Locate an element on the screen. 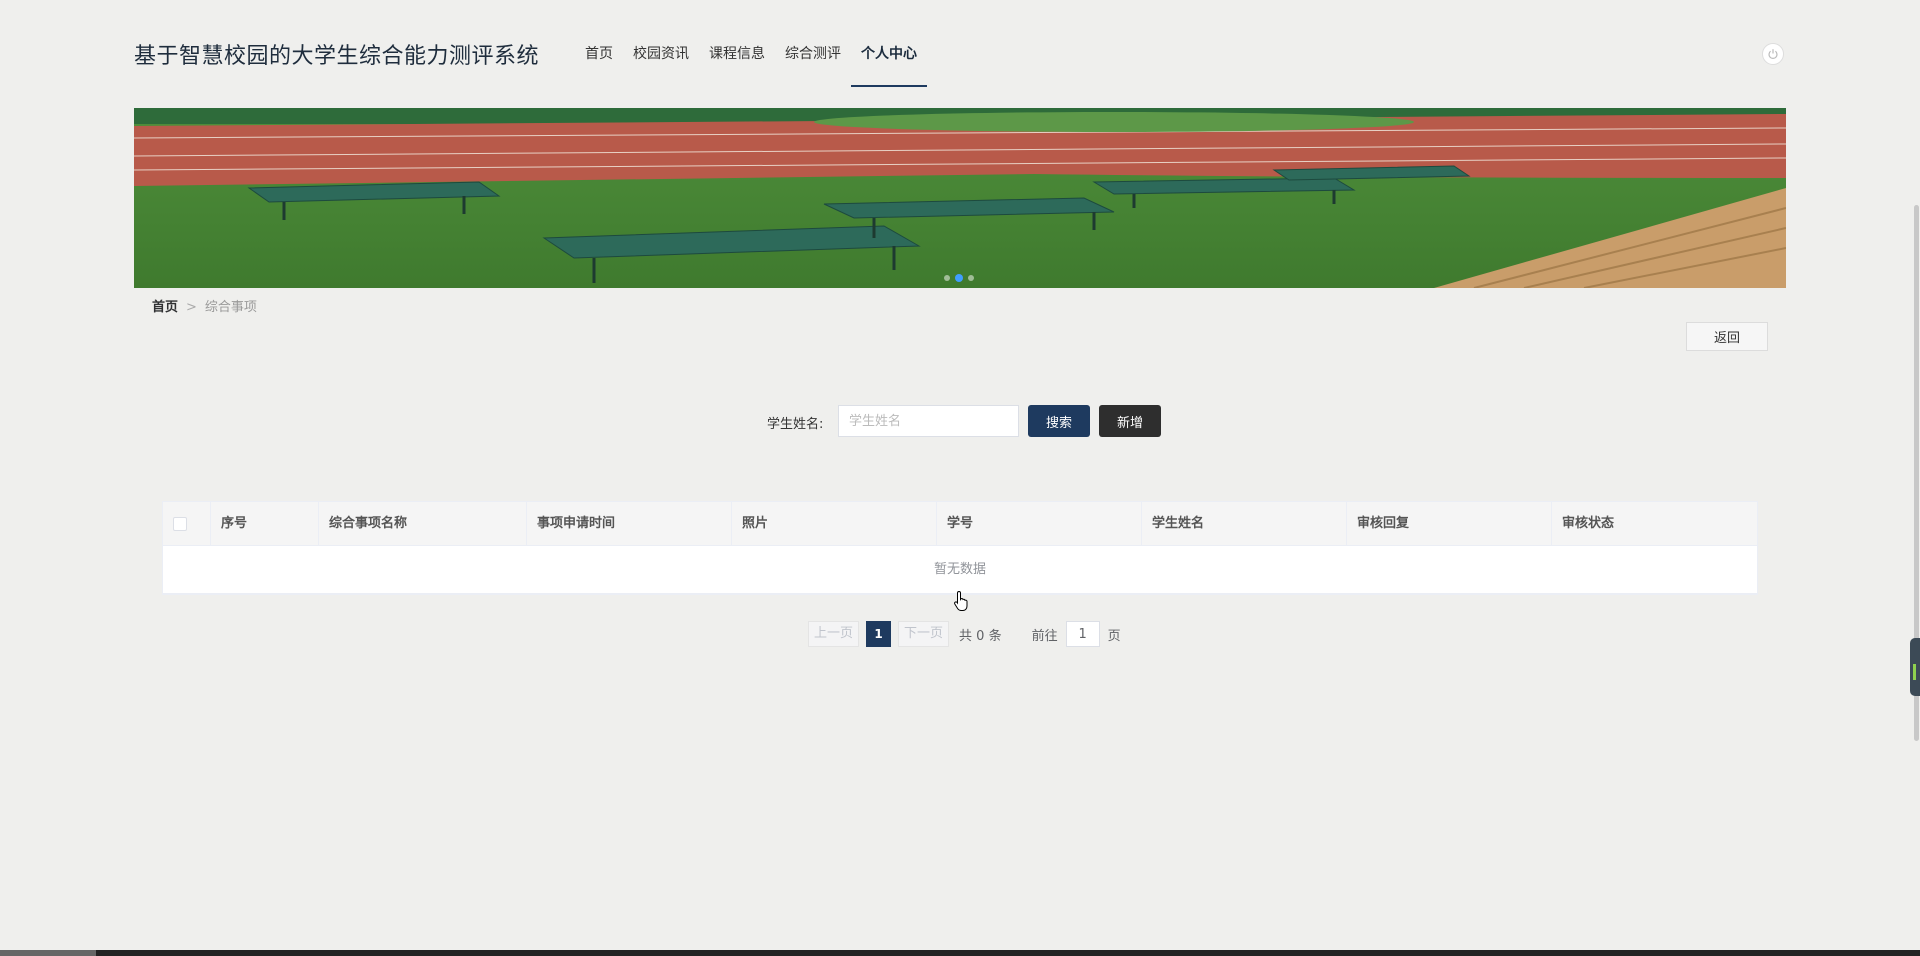  column-header: 审核回复 is located at coordinates (1449, 524).